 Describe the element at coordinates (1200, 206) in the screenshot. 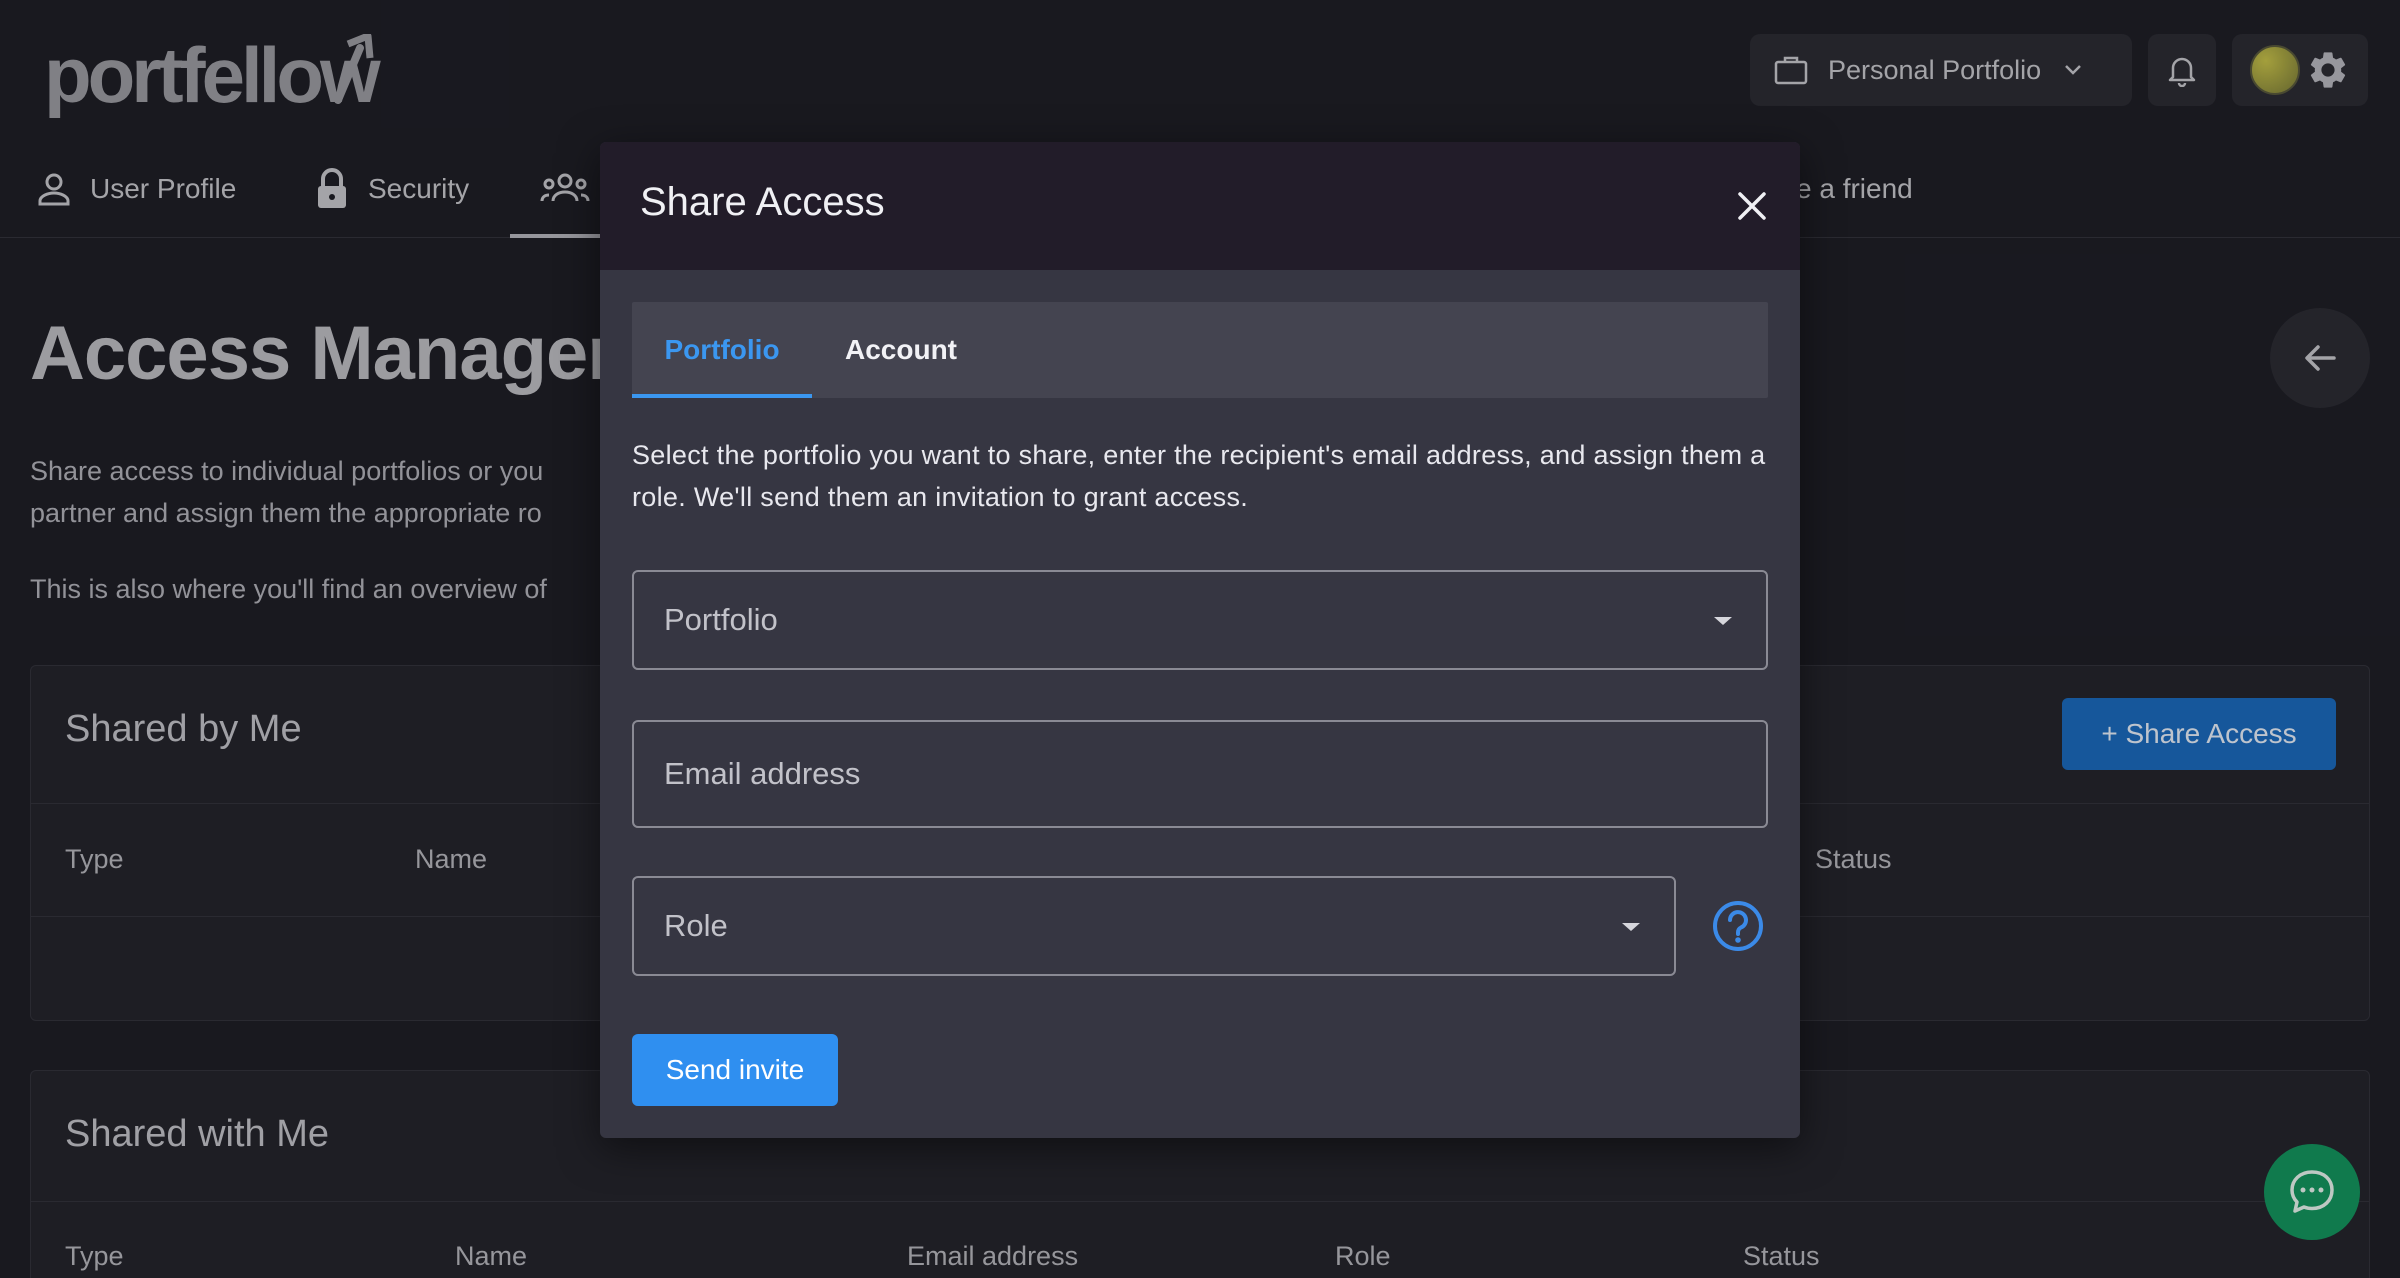

I see `dialog-header: Share Access` at that location.